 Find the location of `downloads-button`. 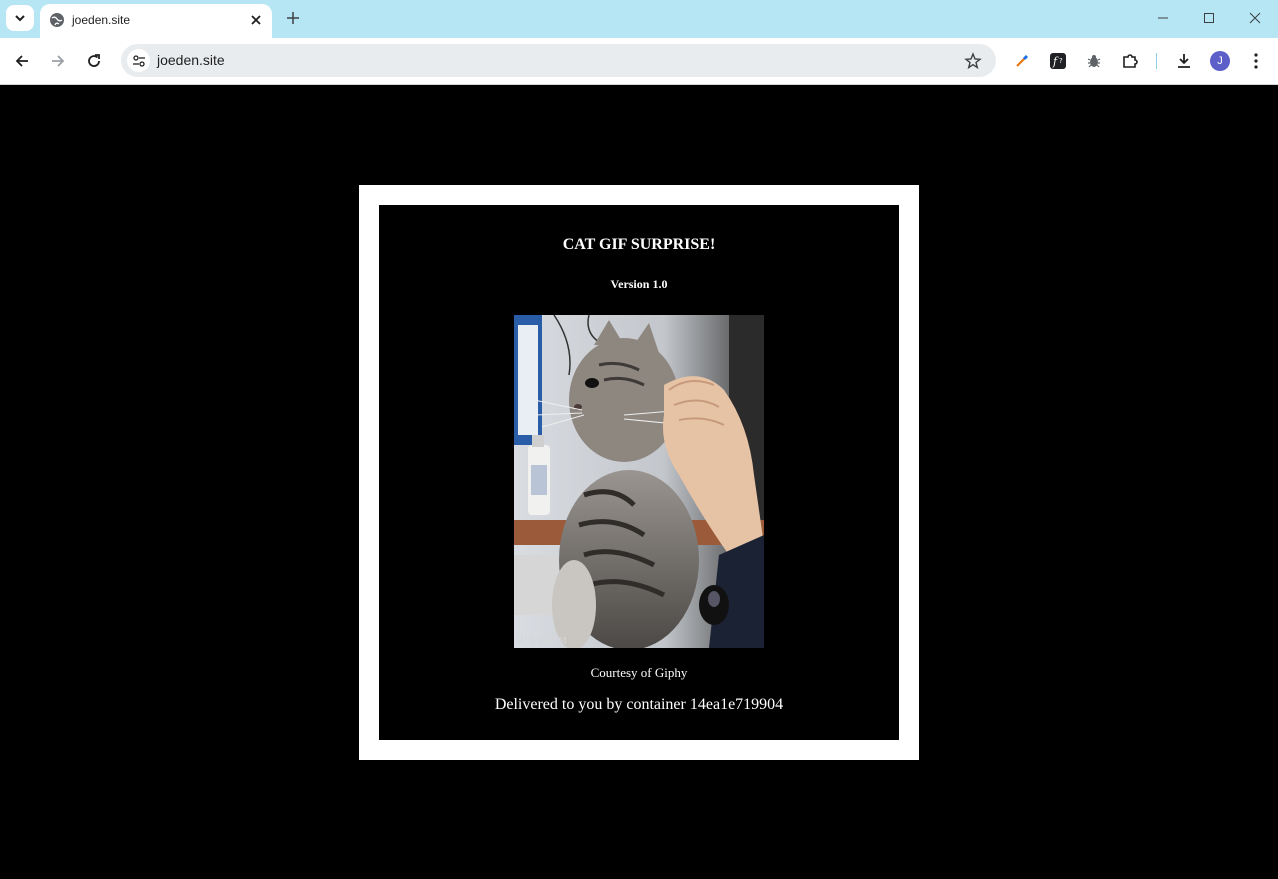

downloads-button is located at coordinates (1184, 61).